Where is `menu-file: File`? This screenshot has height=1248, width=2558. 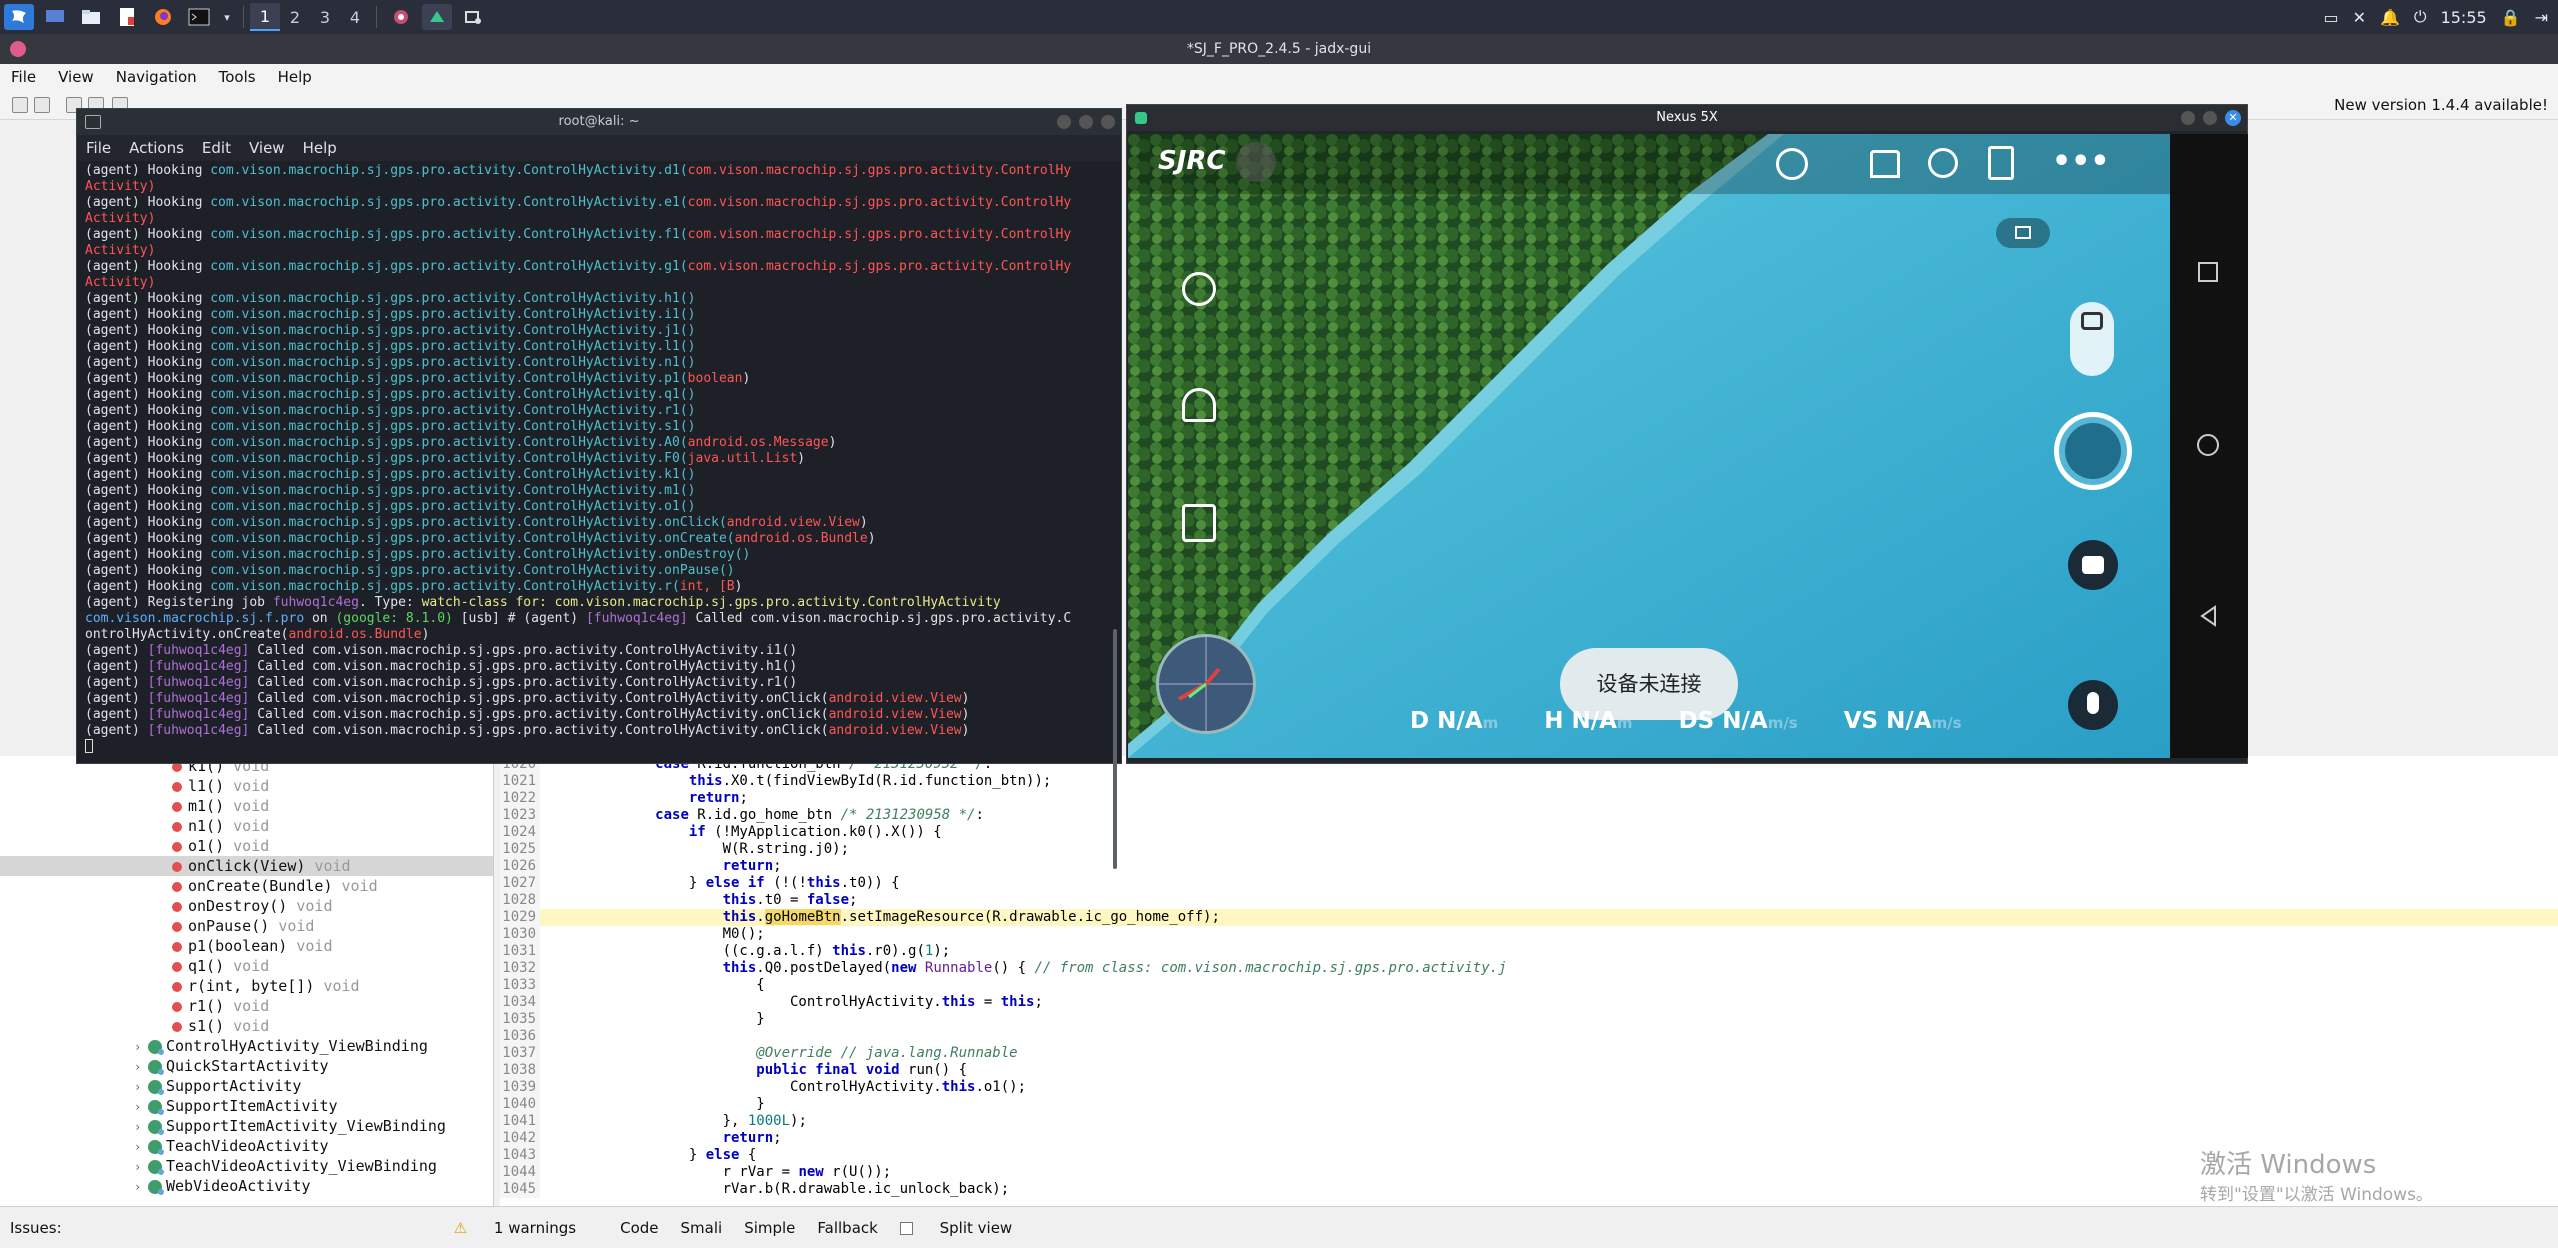
menu-file: File is located at coordinates (23, 77).